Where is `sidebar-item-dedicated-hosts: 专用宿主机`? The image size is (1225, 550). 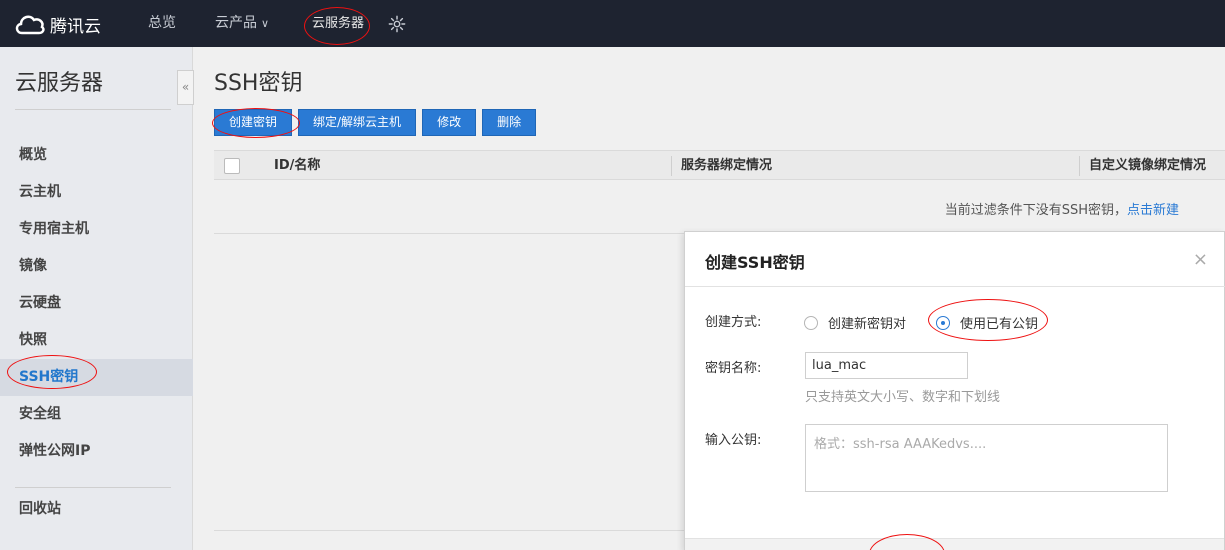 sidebar-item-dedicated-hosts: 专用宿主机 is located at coordinates (96, 229).